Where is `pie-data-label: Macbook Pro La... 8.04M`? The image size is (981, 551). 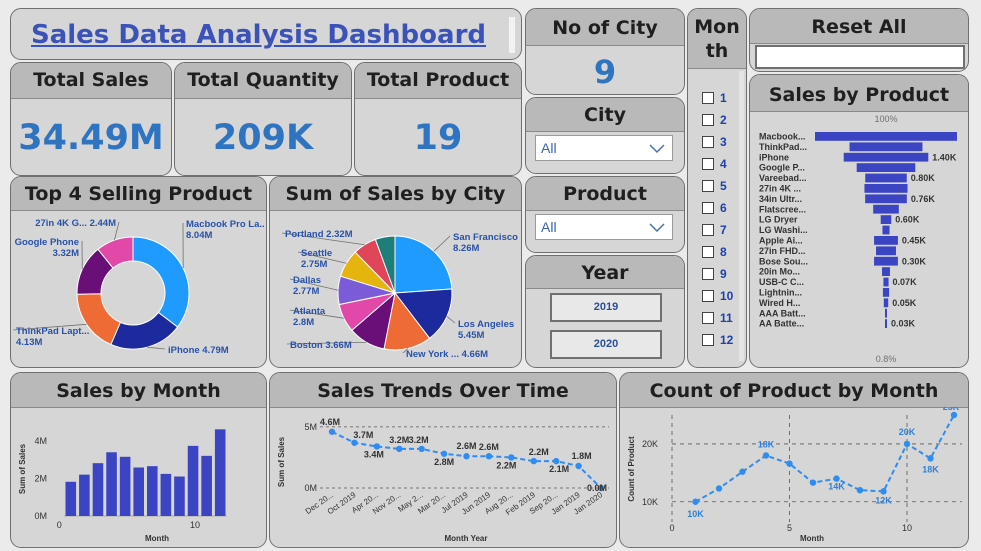 pie-data-label: Macbook Pro La... 8.04M is located at coordinates (225, 230).